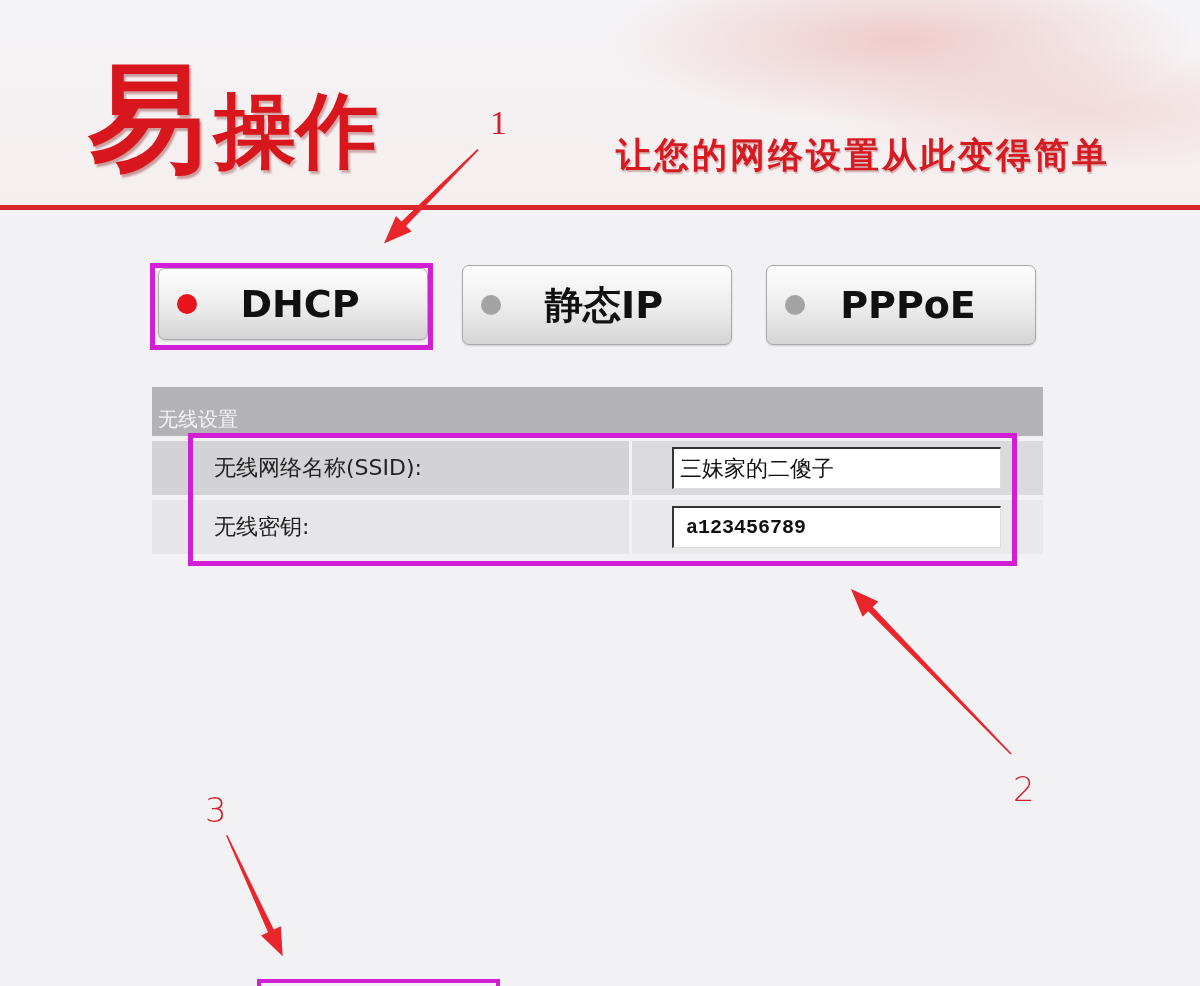  Describe the element at coordinates (498, 123) in the screenshot. I see `step-number: 1` at that location.